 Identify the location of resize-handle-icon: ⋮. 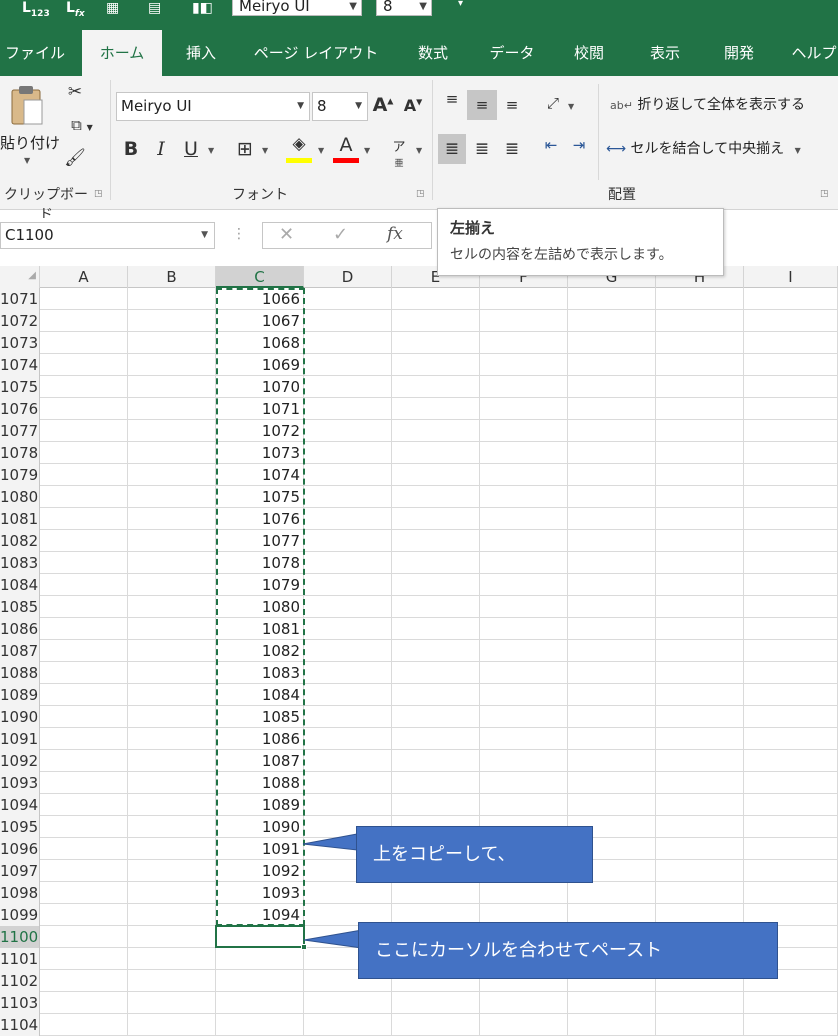
(239, 234).